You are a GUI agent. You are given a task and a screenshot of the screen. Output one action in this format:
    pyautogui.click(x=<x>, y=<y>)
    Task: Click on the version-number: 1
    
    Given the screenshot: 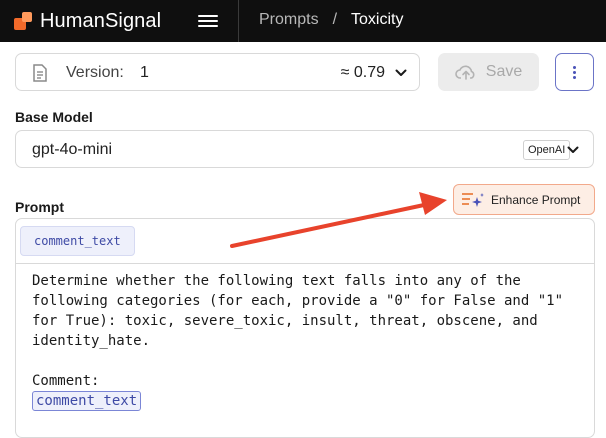 What is the action you would take?
    pyautogui.click(x=144, y=72)
    